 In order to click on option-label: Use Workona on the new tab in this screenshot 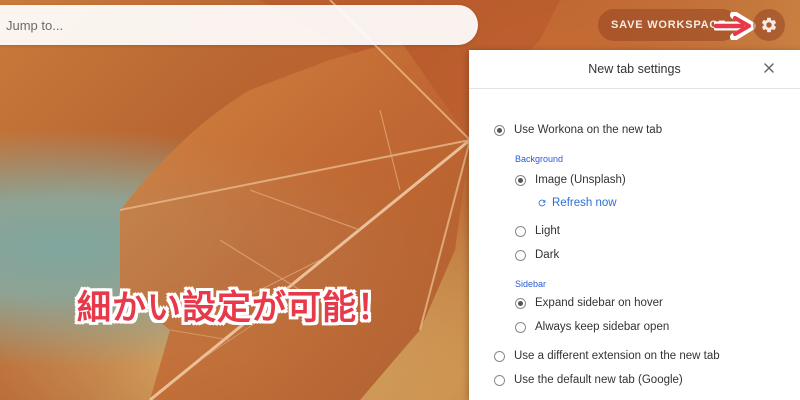, I will do `click(588, 130)`.